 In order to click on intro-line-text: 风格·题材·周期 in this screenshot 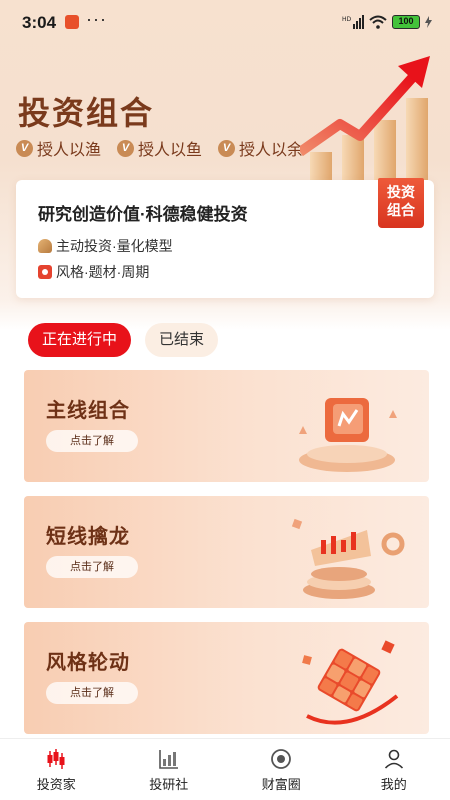, I will do `click(103, 272)`.